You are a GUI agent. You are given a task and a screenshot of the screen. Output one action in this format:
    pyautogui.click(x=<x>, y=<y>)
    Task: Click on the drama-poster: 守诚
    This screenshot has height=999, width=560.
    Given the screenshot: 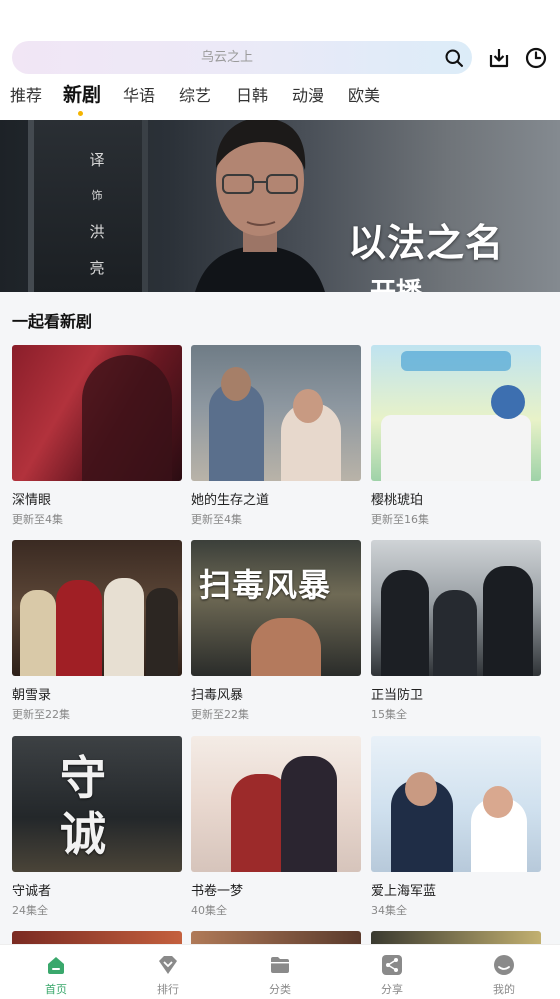 What is the action you would take?
    pyautogui.click(x=97, y=804)
    